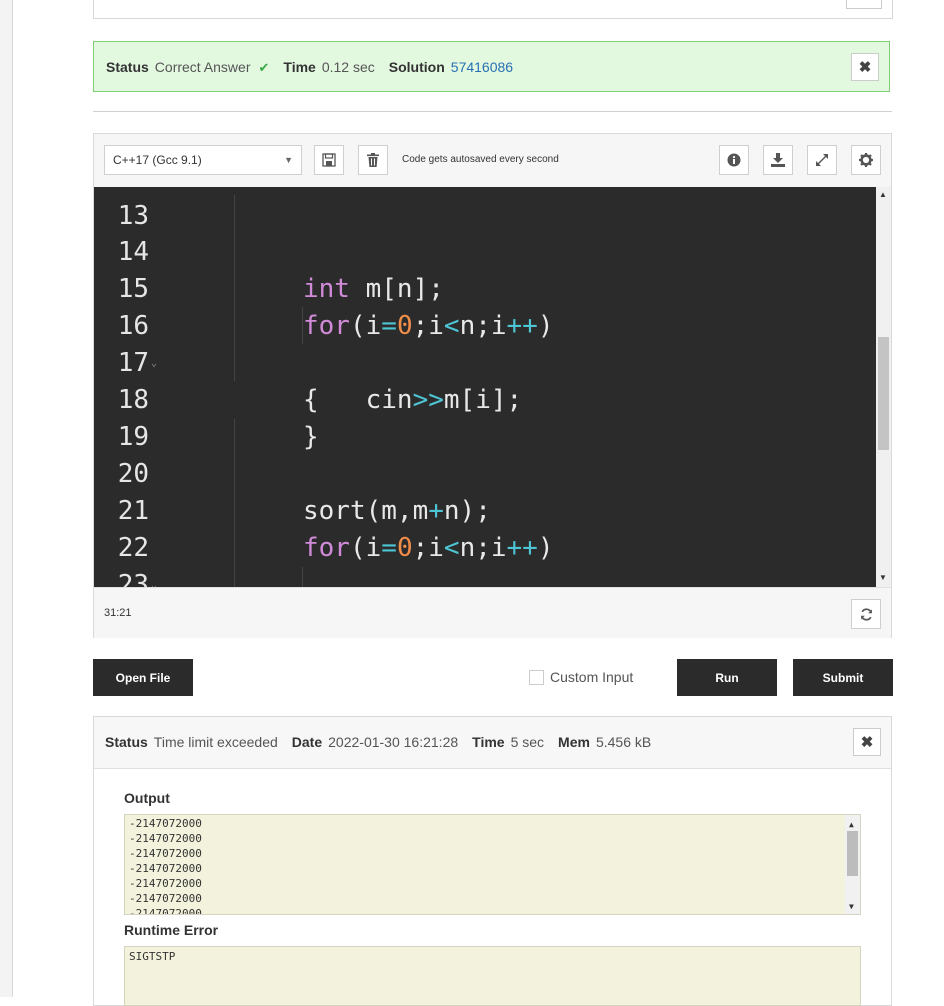 The height and width of the screenshot is (1006, 944). I want to click on fullscreen-button, so click(822, 160).